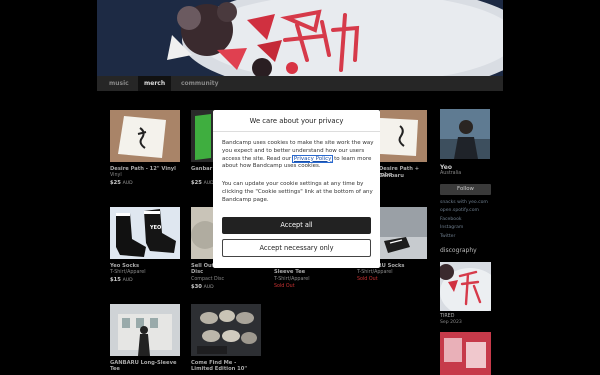  I want to click on merch-title-line2: Tee, so click(115, 369).